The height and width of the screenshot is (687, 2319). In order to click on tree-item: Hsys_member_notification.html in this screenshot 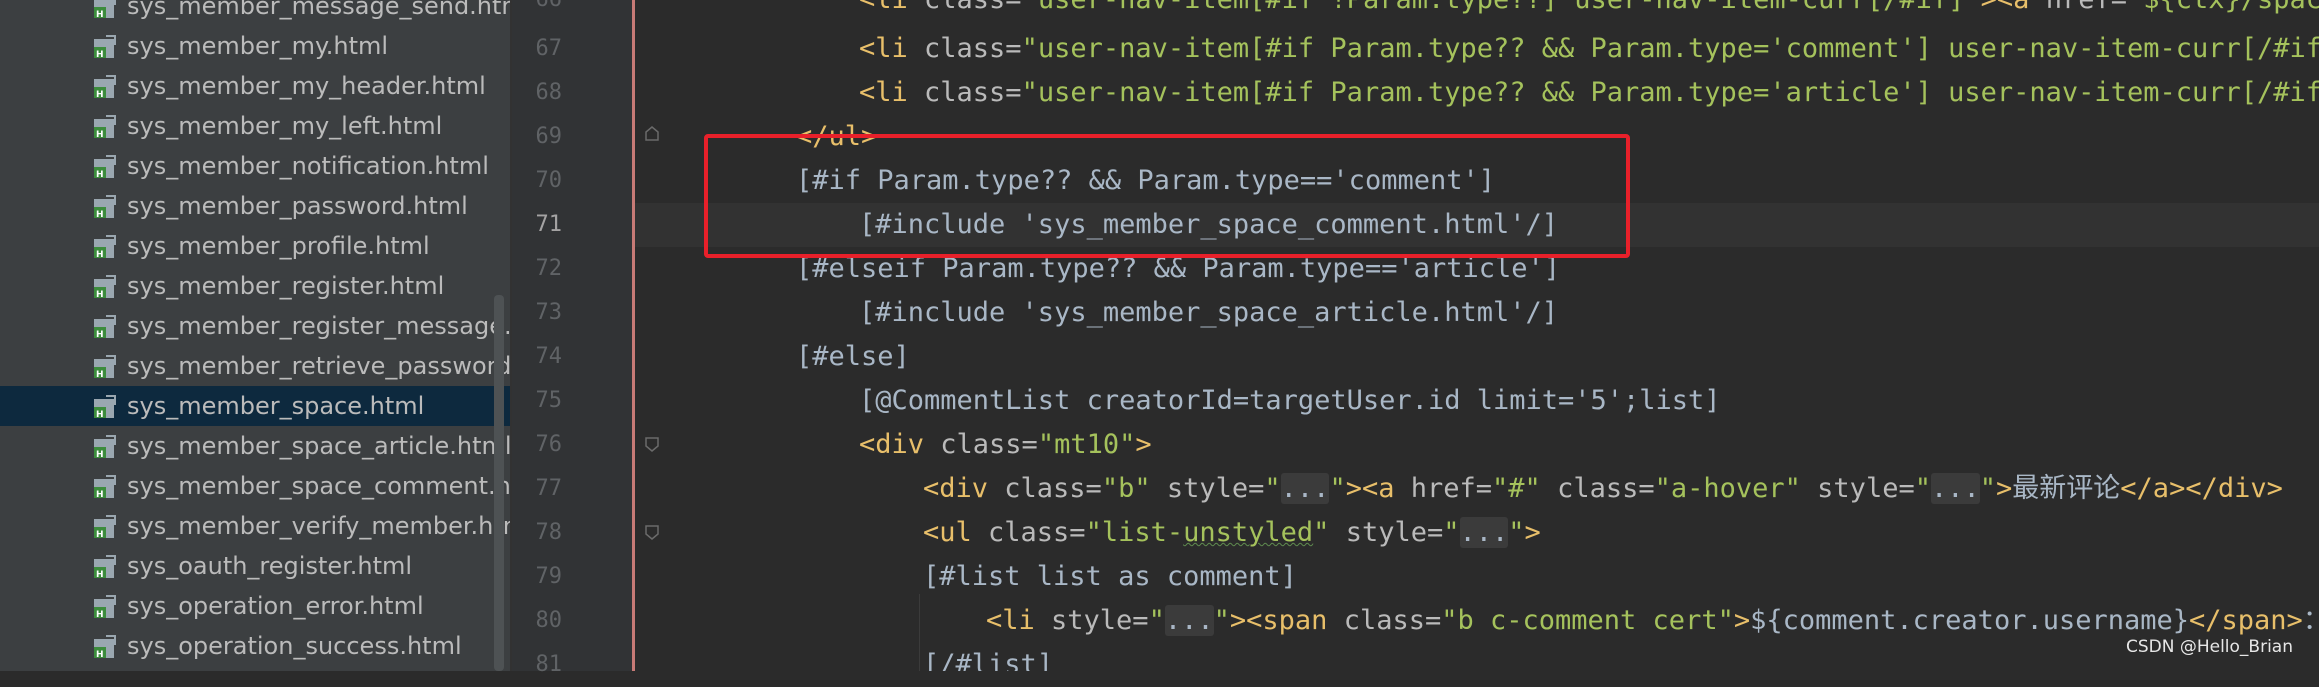, I will do `click(255, 166)`.